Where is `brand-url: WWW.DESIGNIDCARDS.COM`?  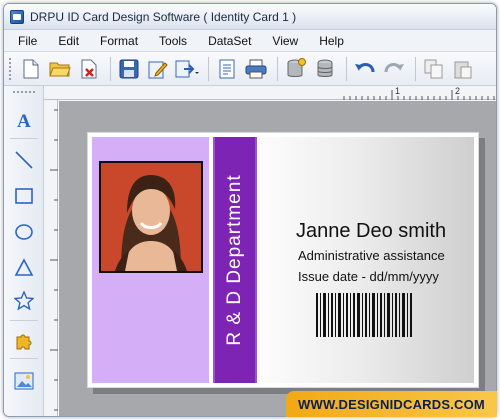
brand-url: WWW.DESIGNIDCARDS.COM is located at coordinates (391, 404).